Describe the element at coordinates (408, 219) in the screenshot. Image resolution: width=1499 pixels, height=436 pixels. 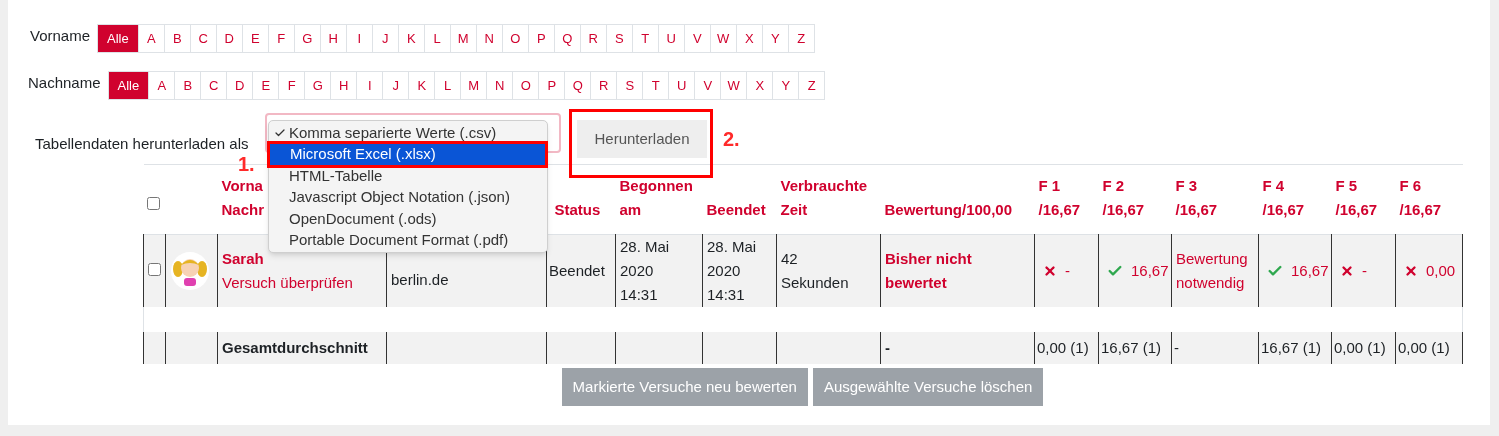
I see `format-option: OpenDocument (.ods)` at that location.